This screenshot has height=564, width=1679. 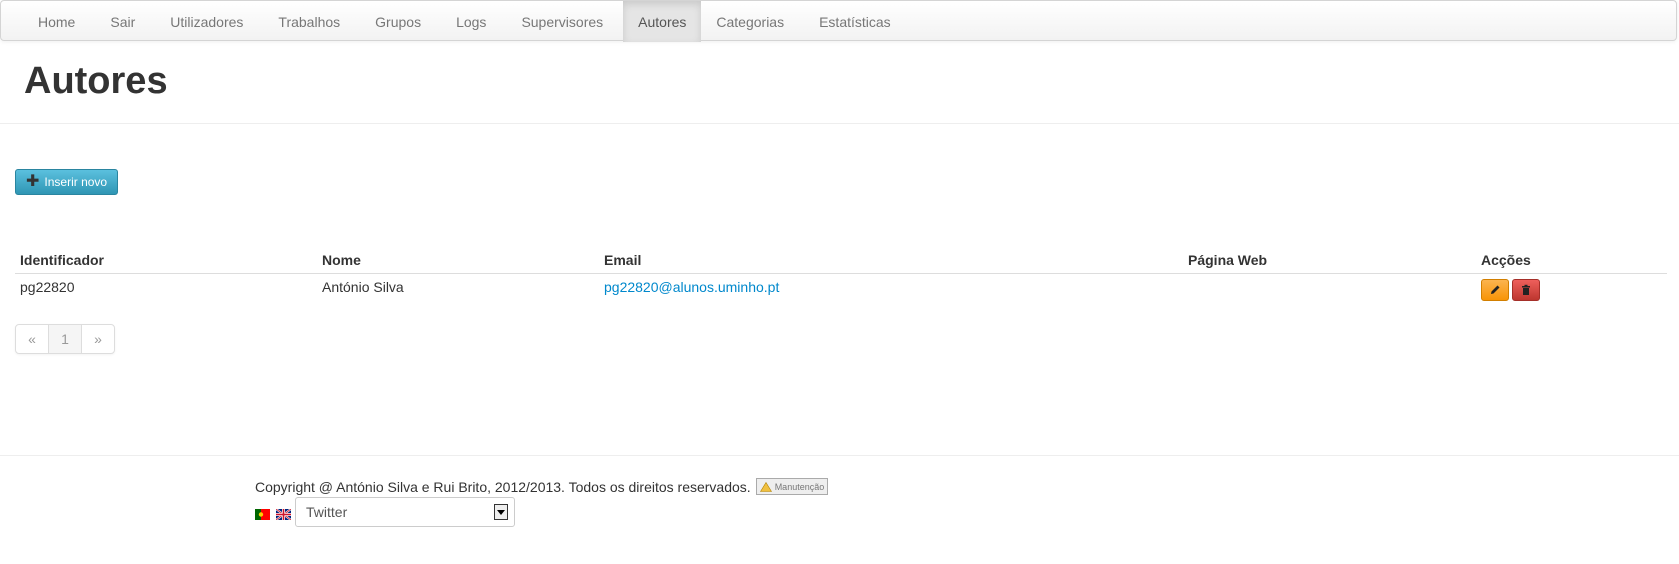 What do you see at coordinates (33, 181) in the screenshot?
I see `plus-icon: ✚` at bounding box center [33, 181].